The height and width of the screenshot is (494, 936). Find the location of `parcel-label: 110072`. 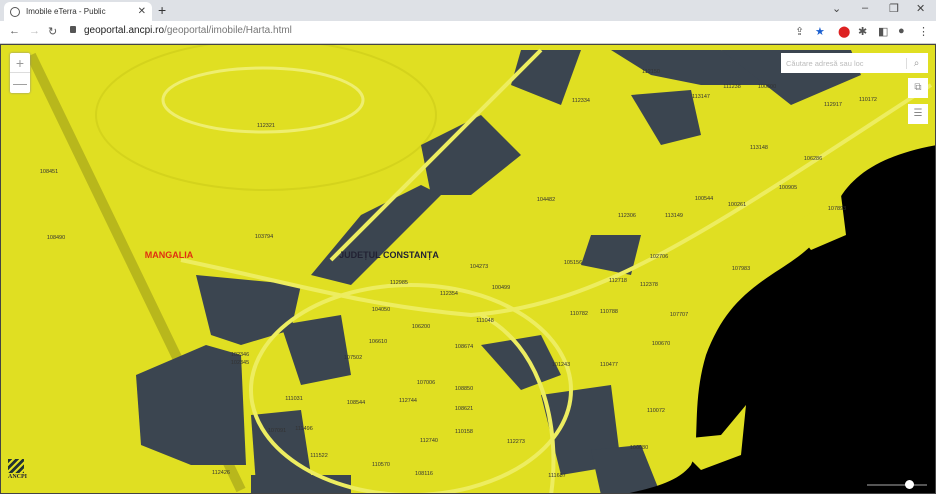

parcel-label: 110072 is located at coordinates (656, 411).